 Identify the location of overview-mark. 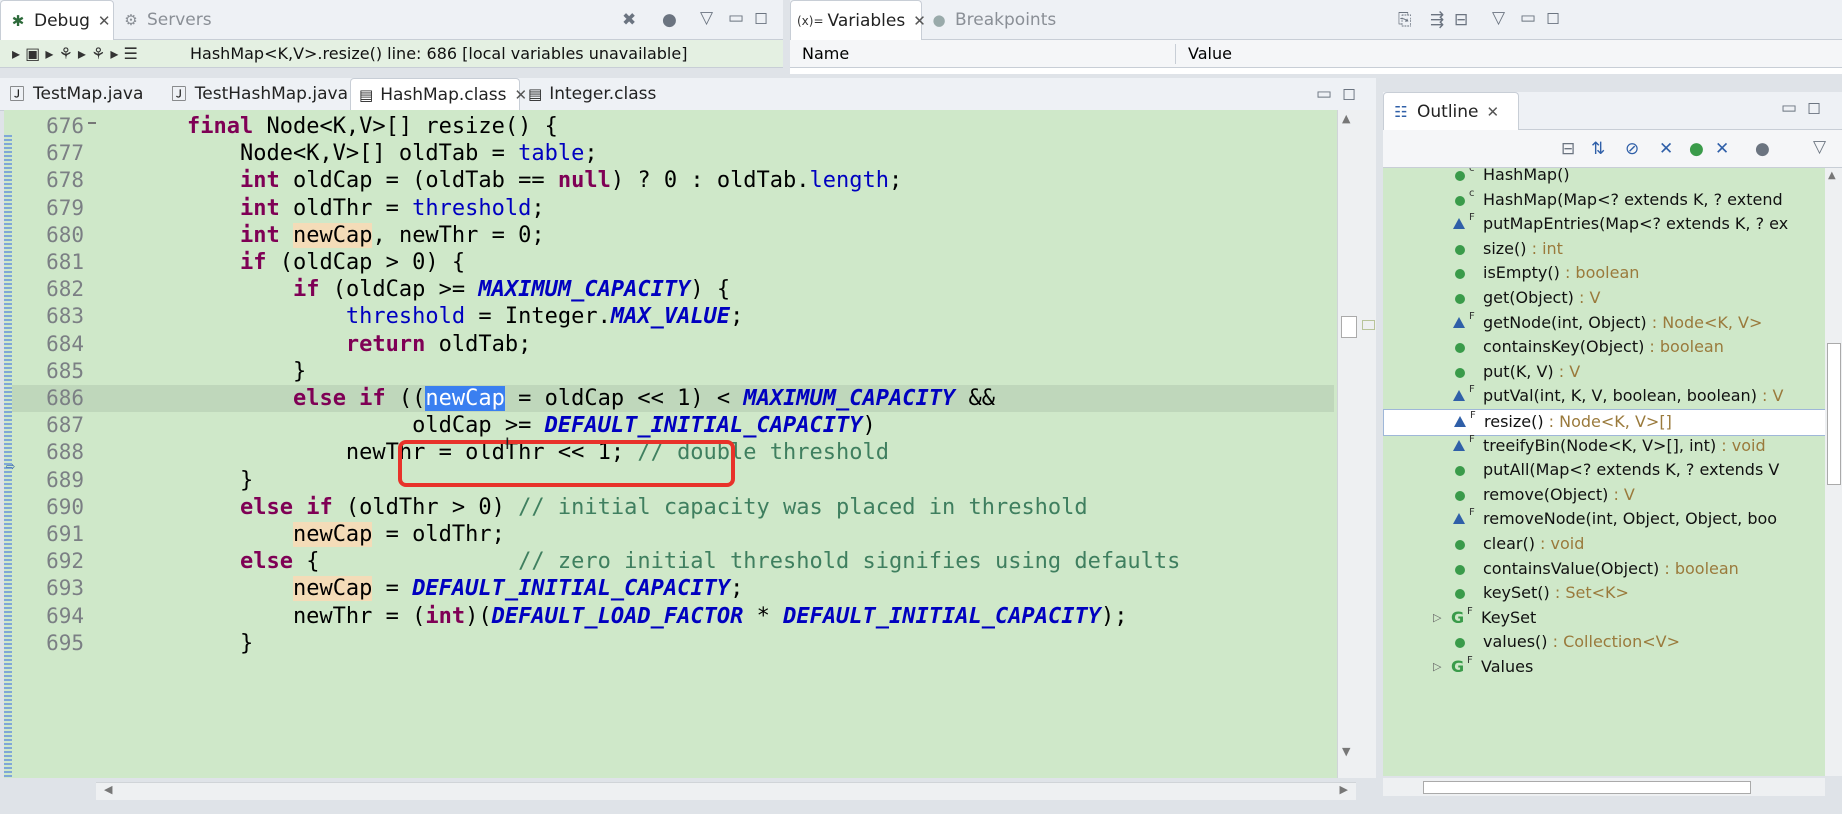
(1368, 325).